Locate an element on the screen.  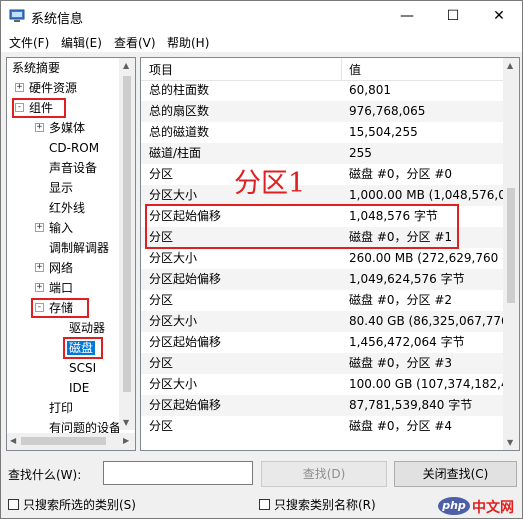
tree-item-system-summary: 系统摘要 is located at coordinates (36, 68).